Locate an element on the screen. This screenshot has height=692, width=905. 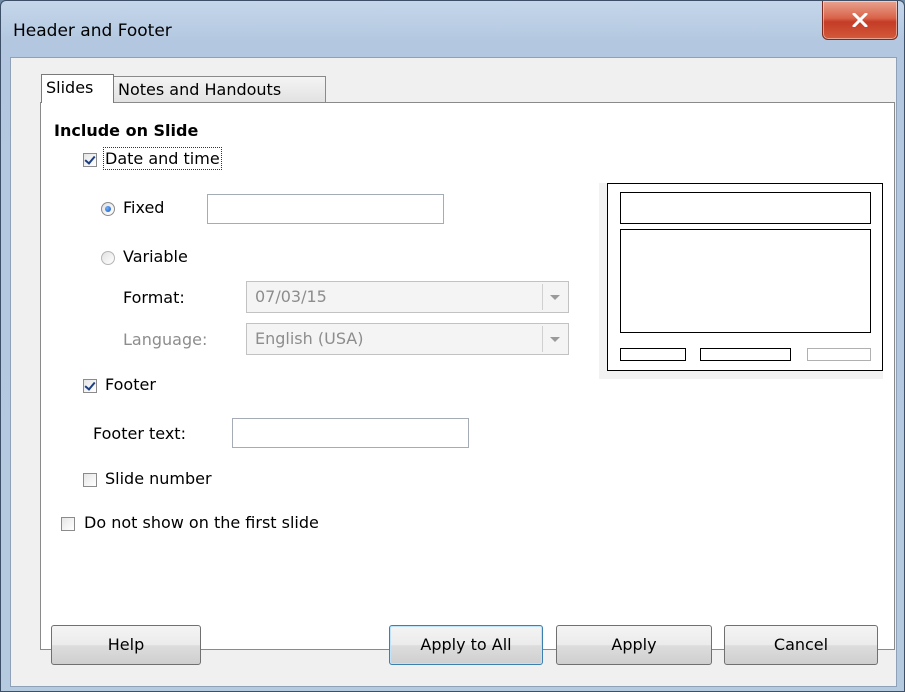
tab-slides-label: Slides is located at coordinates (70, 87).